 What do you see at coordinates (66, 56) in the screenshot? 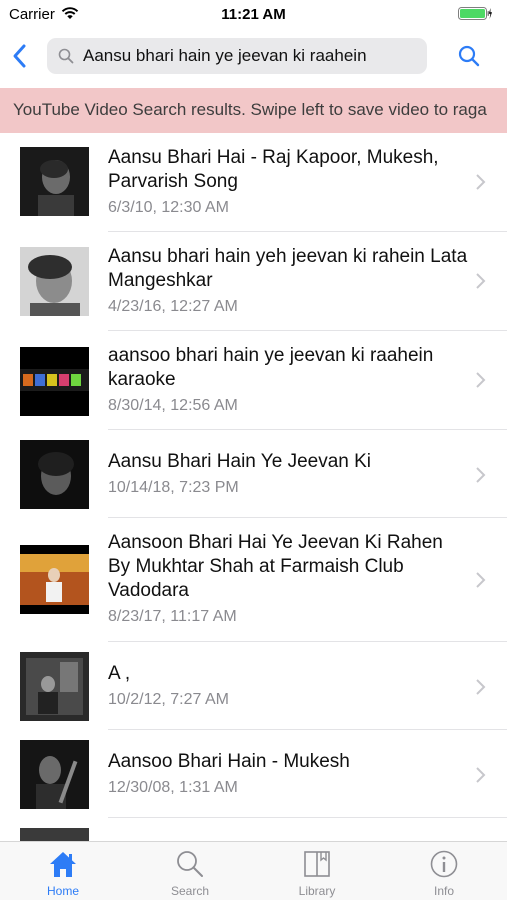
I see `magnifier-icon` at bounding box center [66, 56].